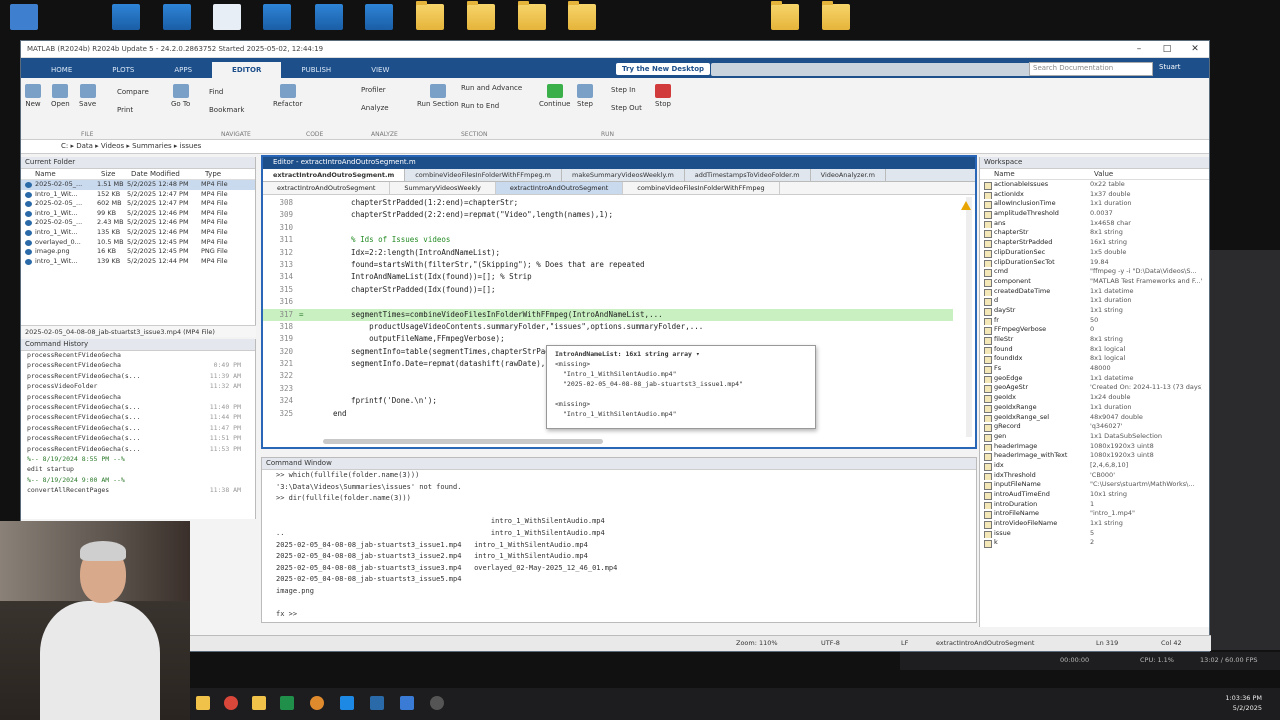 This screenshot has width=1280, height=720. I want to click on workspace-variable: gRecord'q346027', so click(1094, 427).